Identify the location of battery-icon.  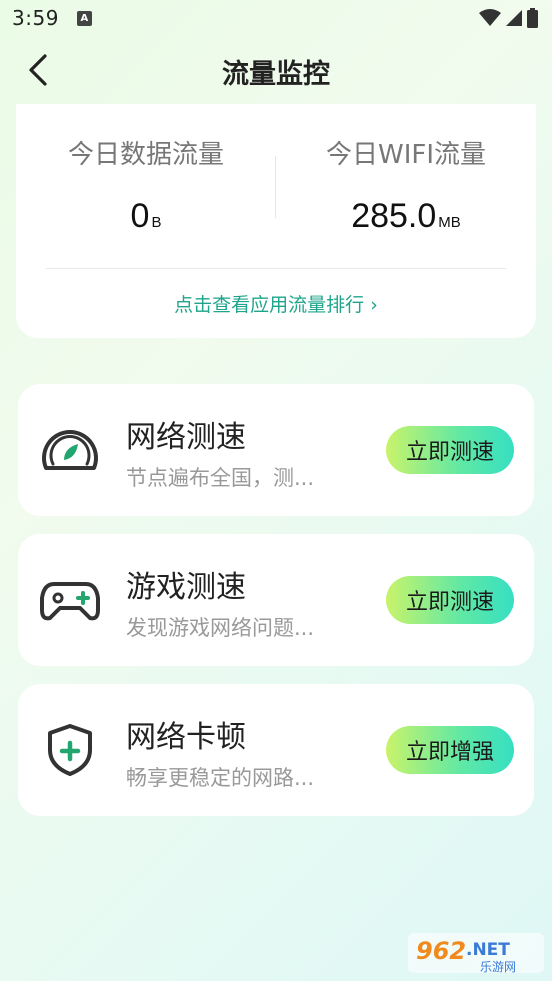
(532, 18).